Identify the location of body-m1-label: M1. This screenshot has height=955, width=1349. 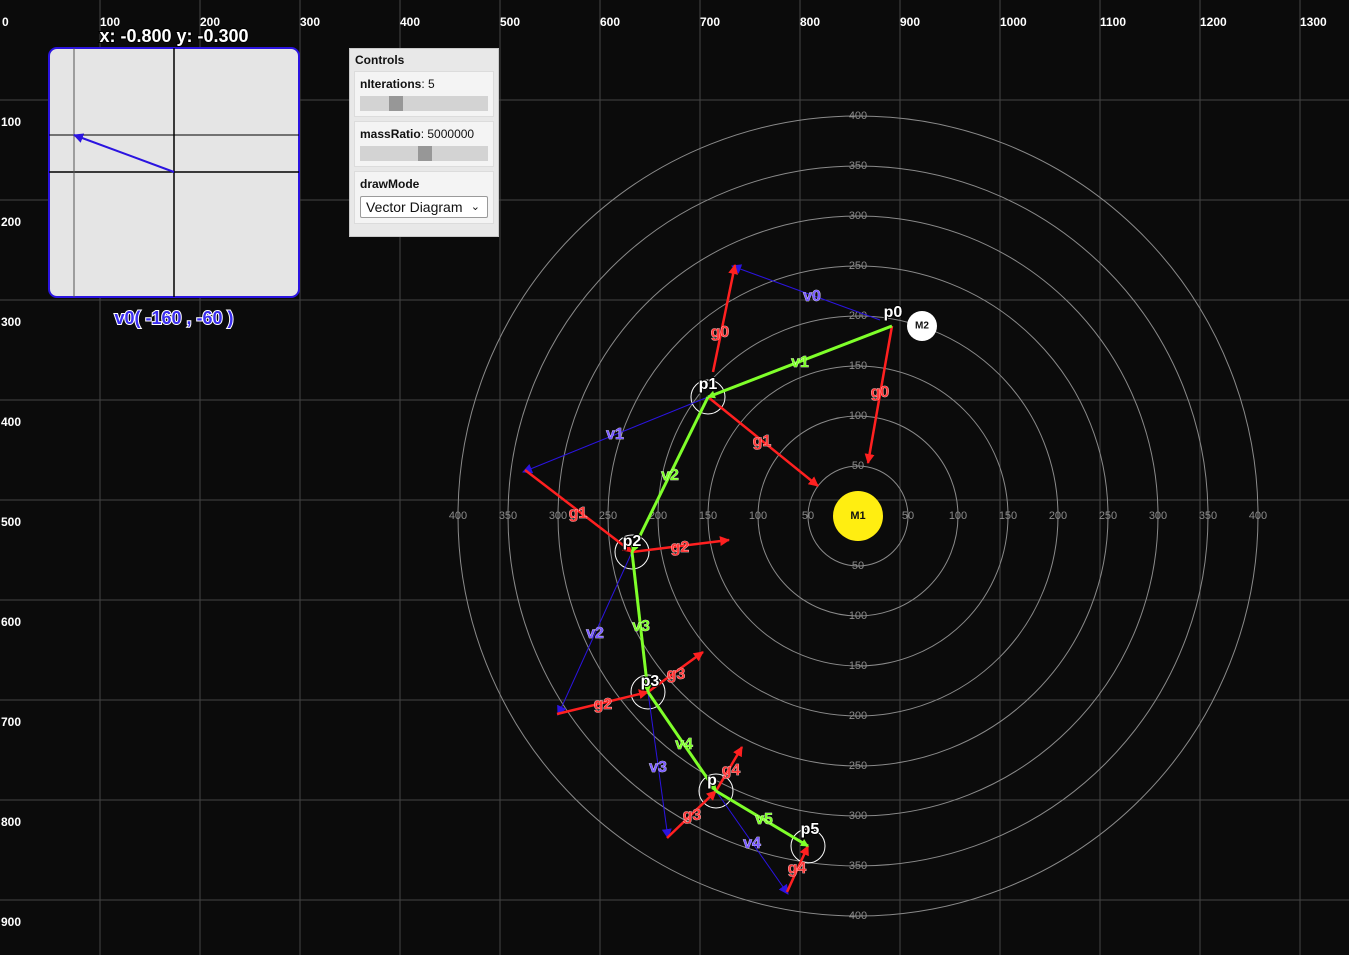
(857, 516).